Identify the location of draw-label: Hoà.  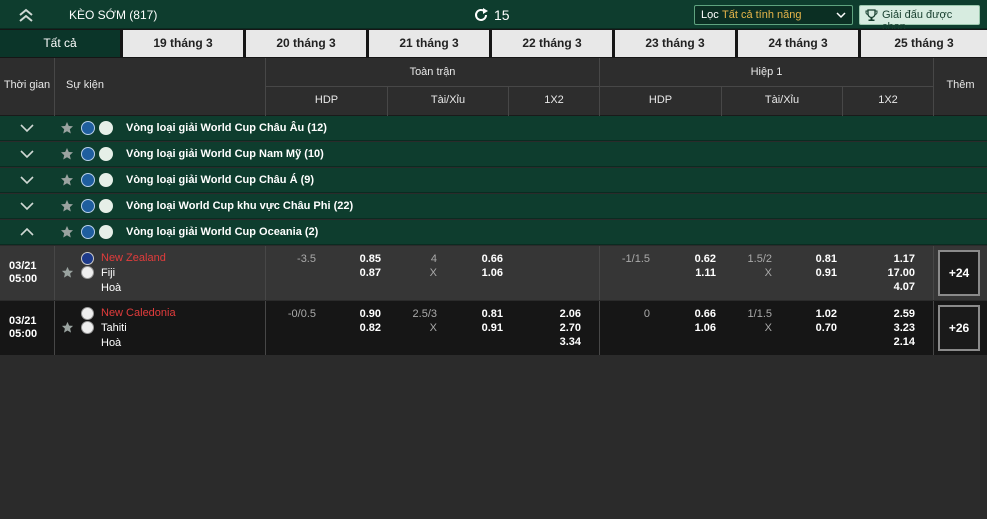
(111, 343).